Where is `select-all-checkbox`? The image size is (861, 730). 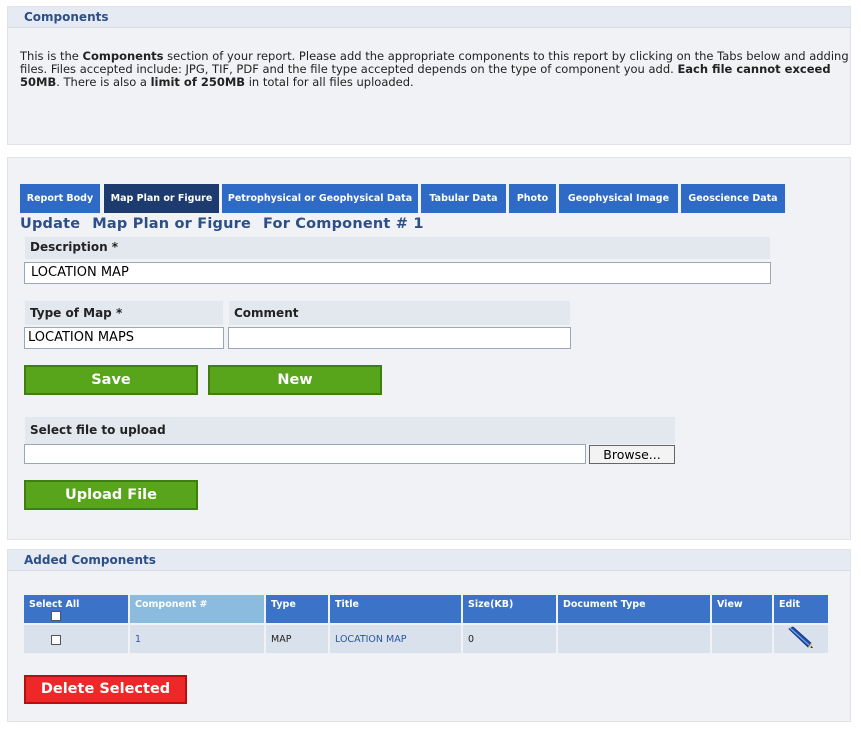
select-all-checkbox is located at coordinates (56, 616).